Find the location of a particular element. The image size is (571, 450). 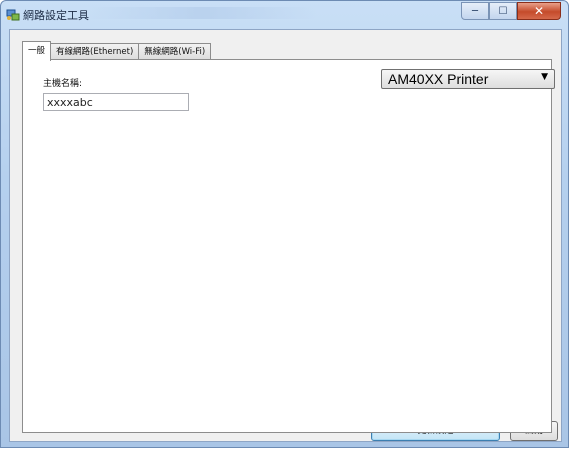

close-window-button: ✕ is located at coordinates (539, 11).